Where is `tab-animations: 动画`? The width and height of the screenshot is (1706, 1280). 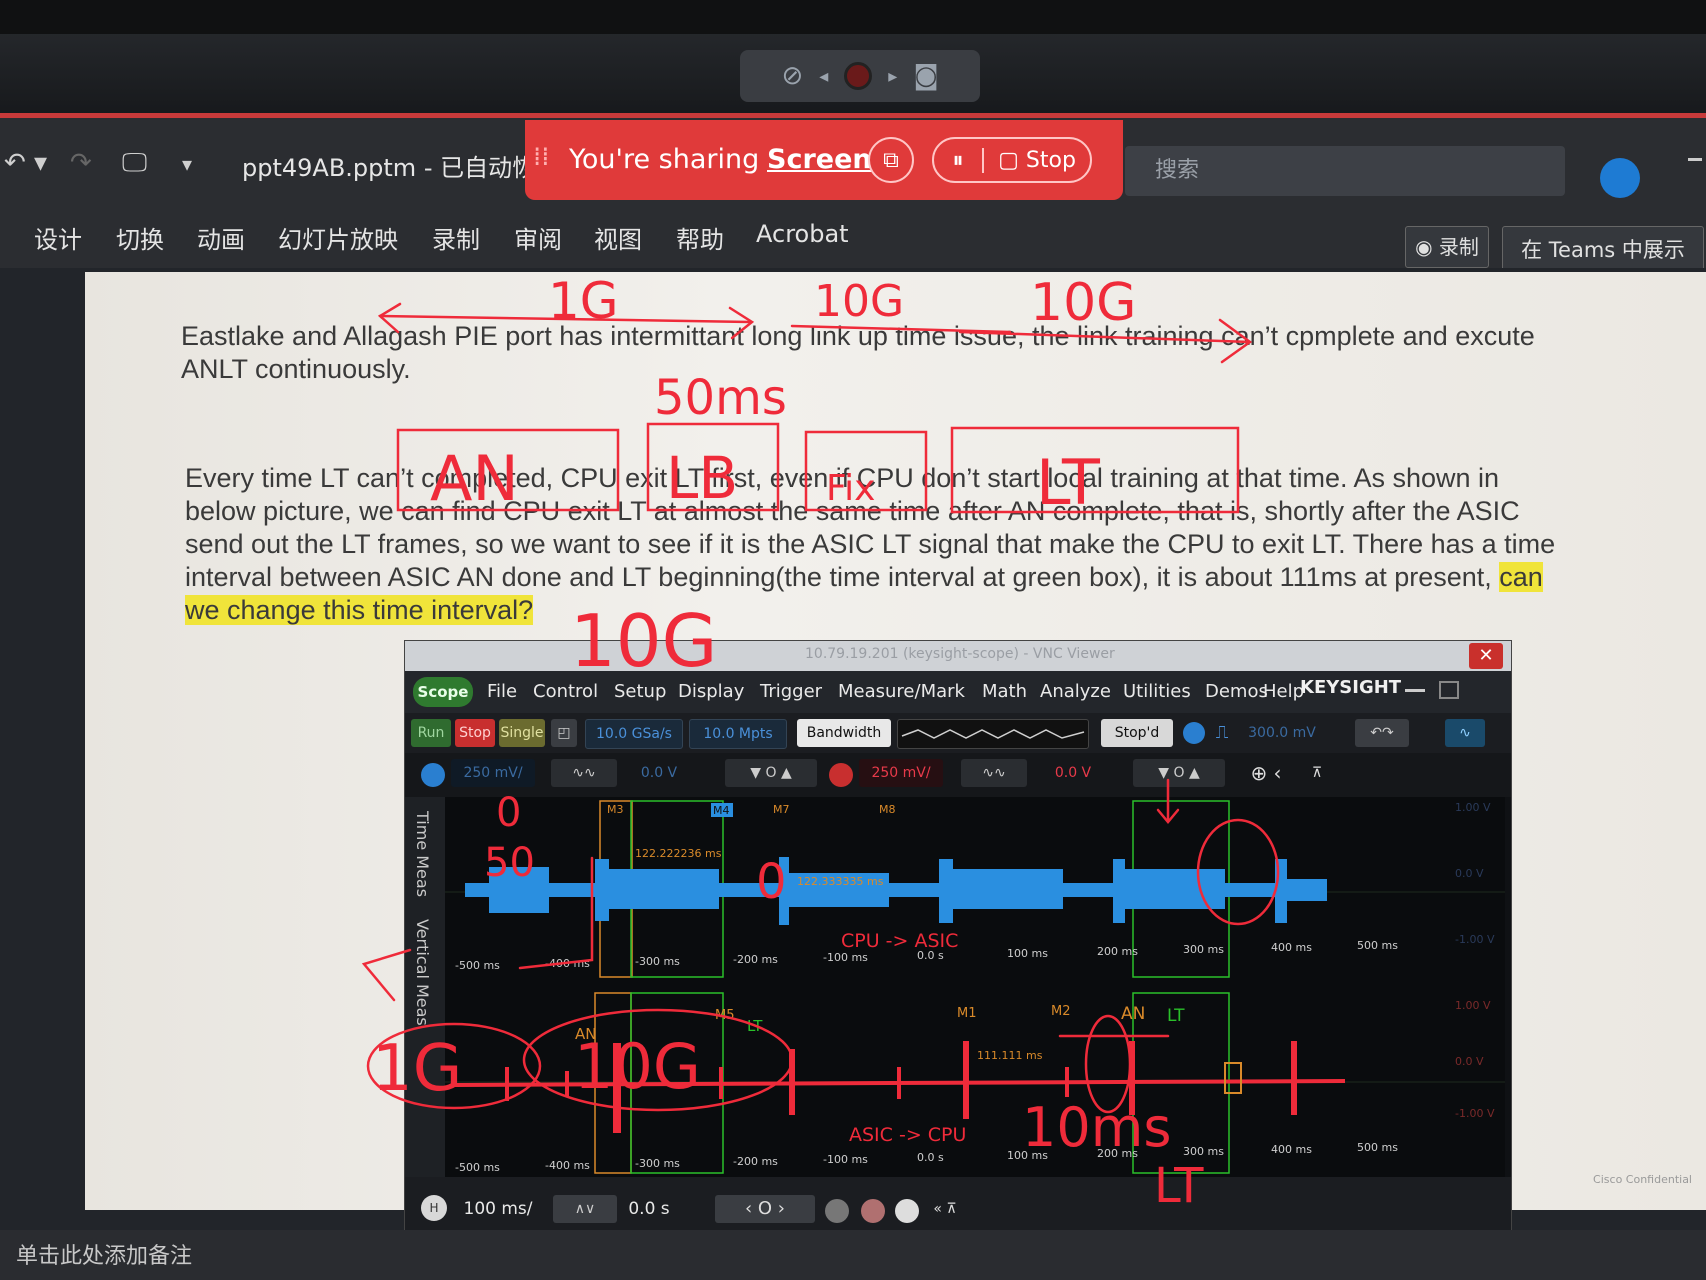
tab-animations: 动画 is located at coordinates (221, 237).